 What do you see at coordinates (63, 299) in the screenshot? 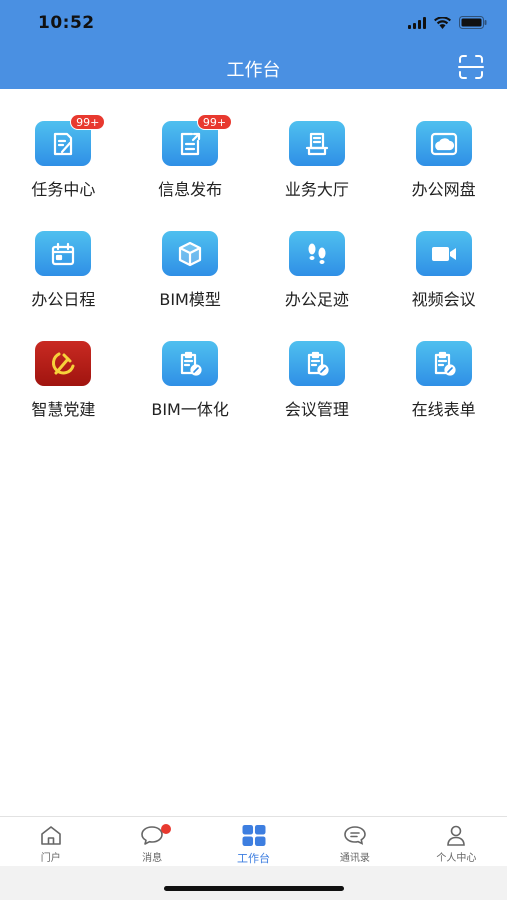
I see `app-tile-label: 办公日程` at bounding box center [63, 299].